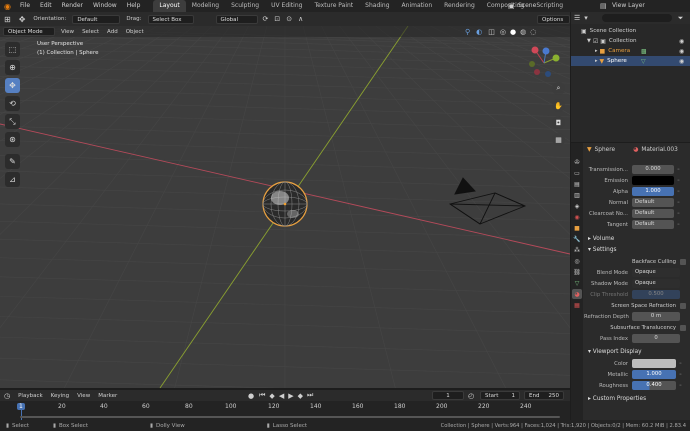 This screenshot has width=690, height=431. I want to click on settings-section-header: ▾ Settings, so click(637, 250).